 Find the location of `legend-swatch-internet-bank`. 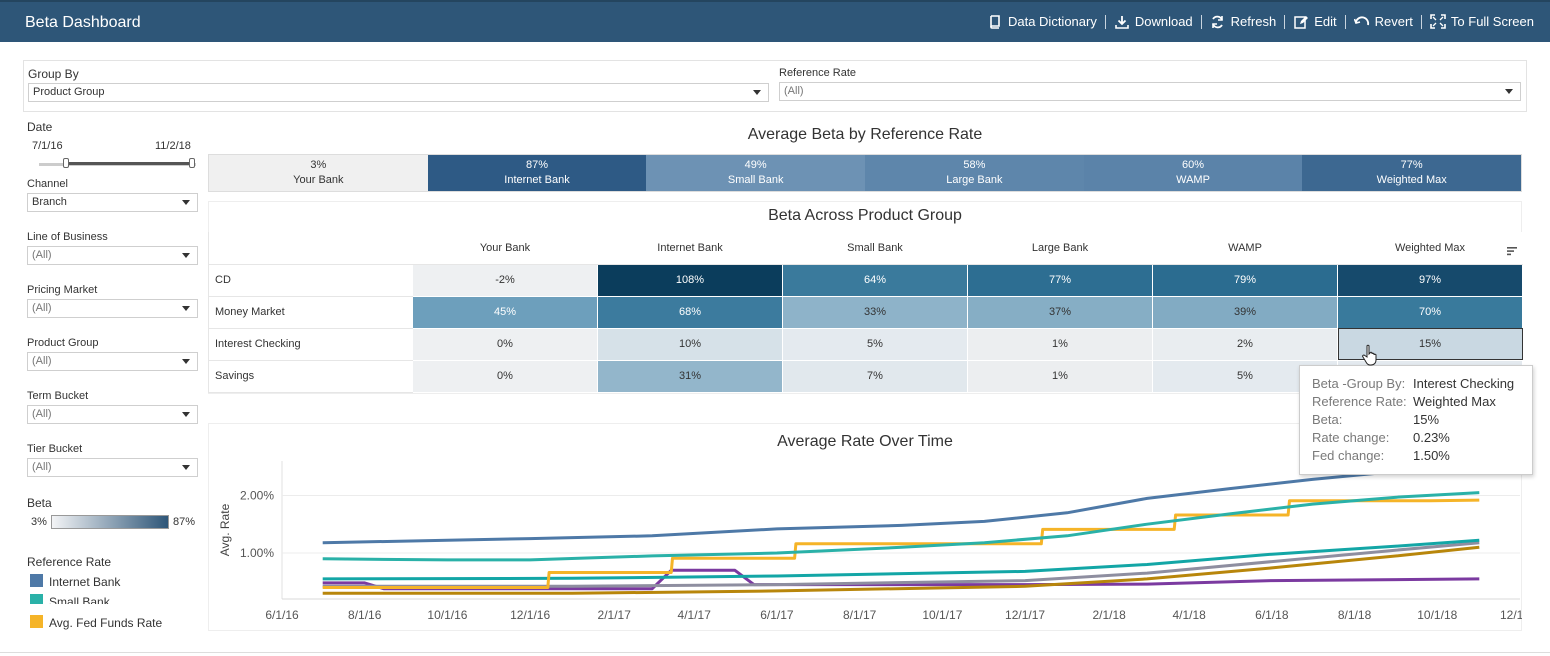

legend-swatch-internet-bank is located at coordinates (36, 580).